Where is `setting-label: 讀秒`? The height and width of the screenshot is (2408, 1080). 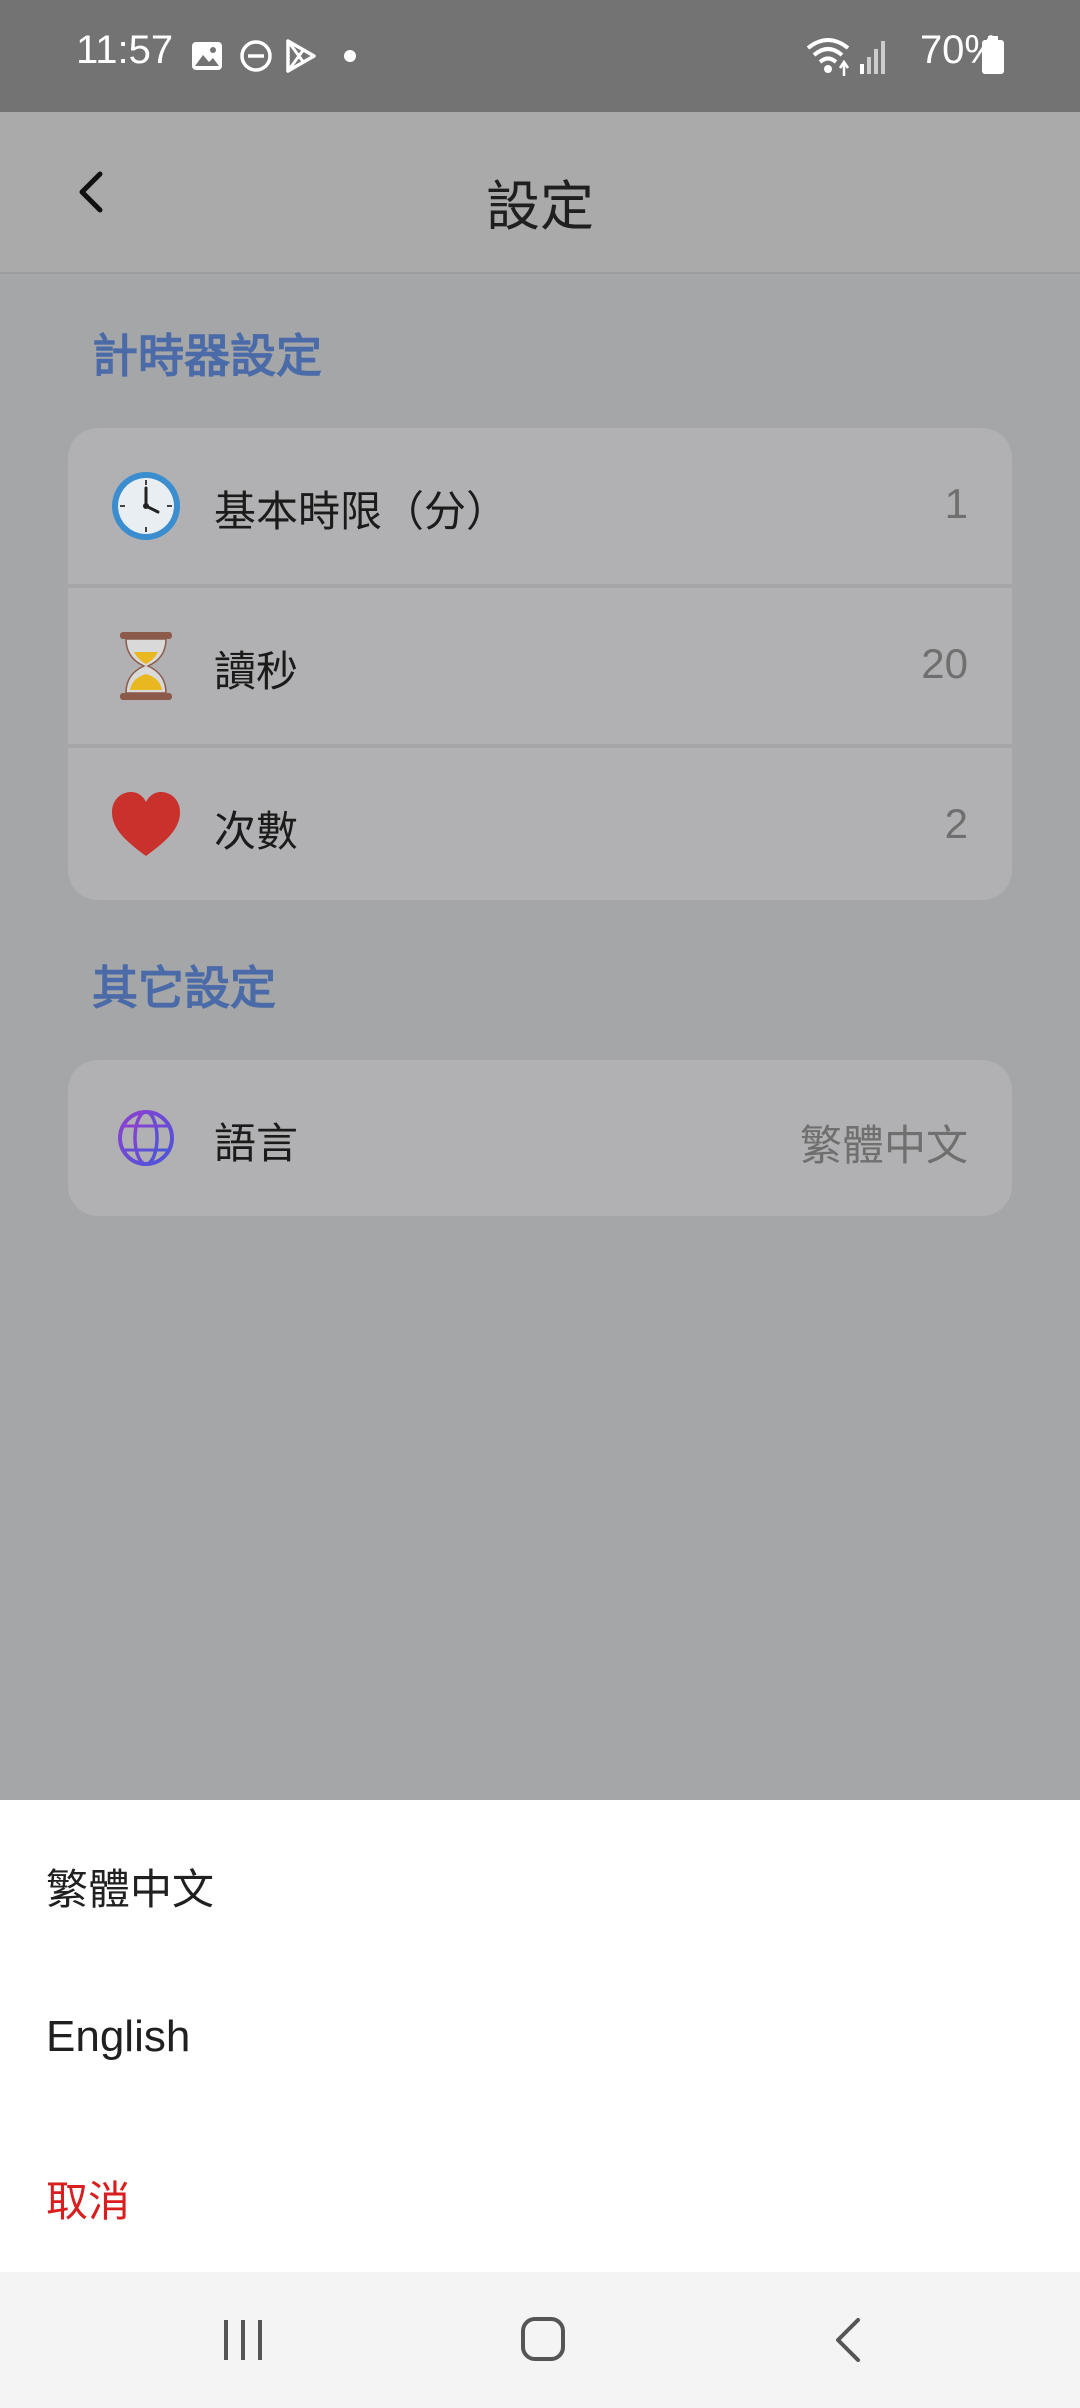 setting-label: 讀秒 is located at coordinates (256, 671).